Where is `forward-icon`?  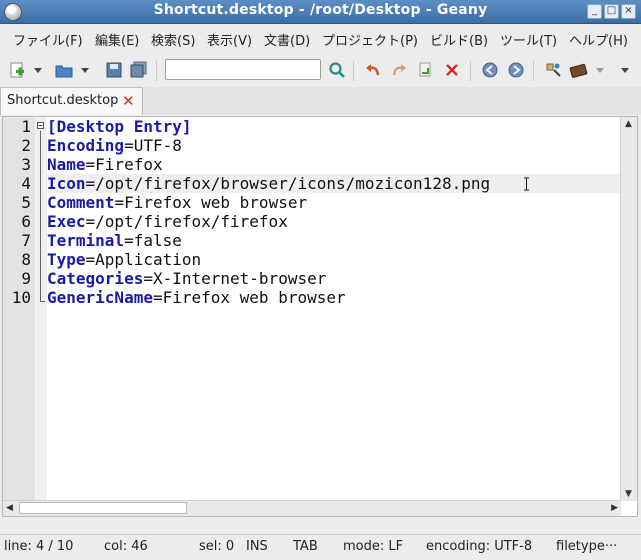 forward-icon is located at coordinates (516, 70).